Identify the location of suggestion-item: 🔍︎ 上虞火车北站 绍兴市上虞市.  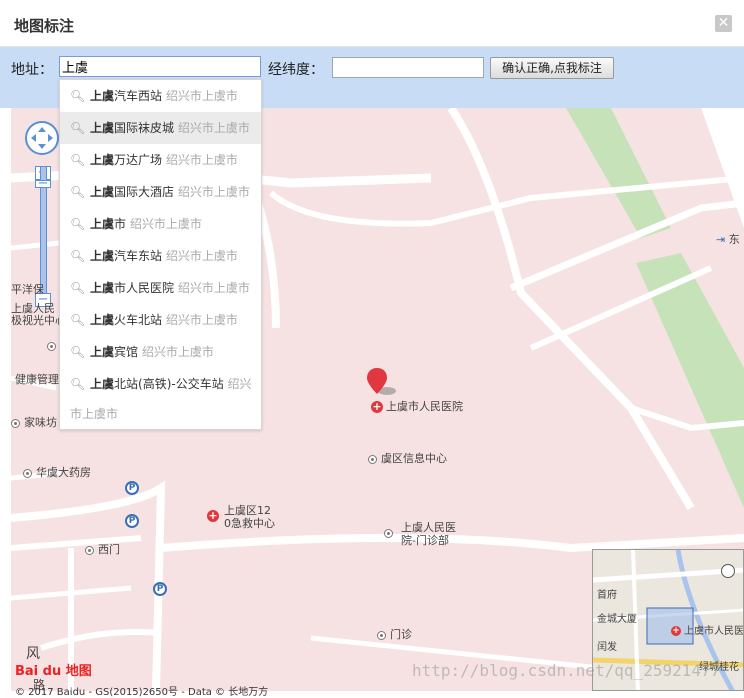
(160, 320).